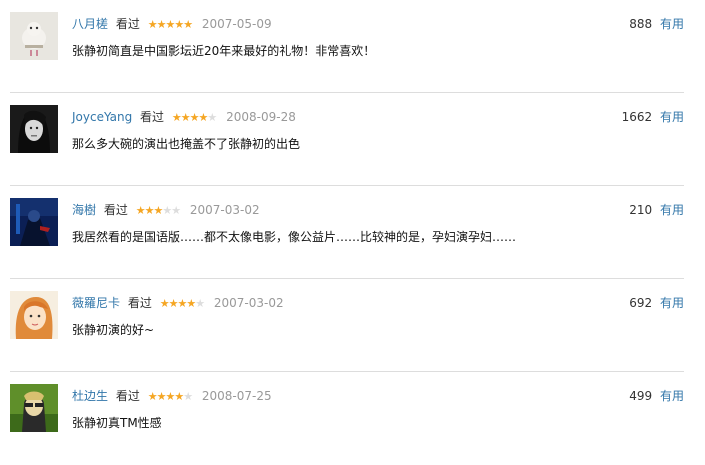 The image size is (705, 465). I want to click on comment-meta: 薇羅尼卡 看过 ★★★★★ 2007-03-02, so click(178, 303).